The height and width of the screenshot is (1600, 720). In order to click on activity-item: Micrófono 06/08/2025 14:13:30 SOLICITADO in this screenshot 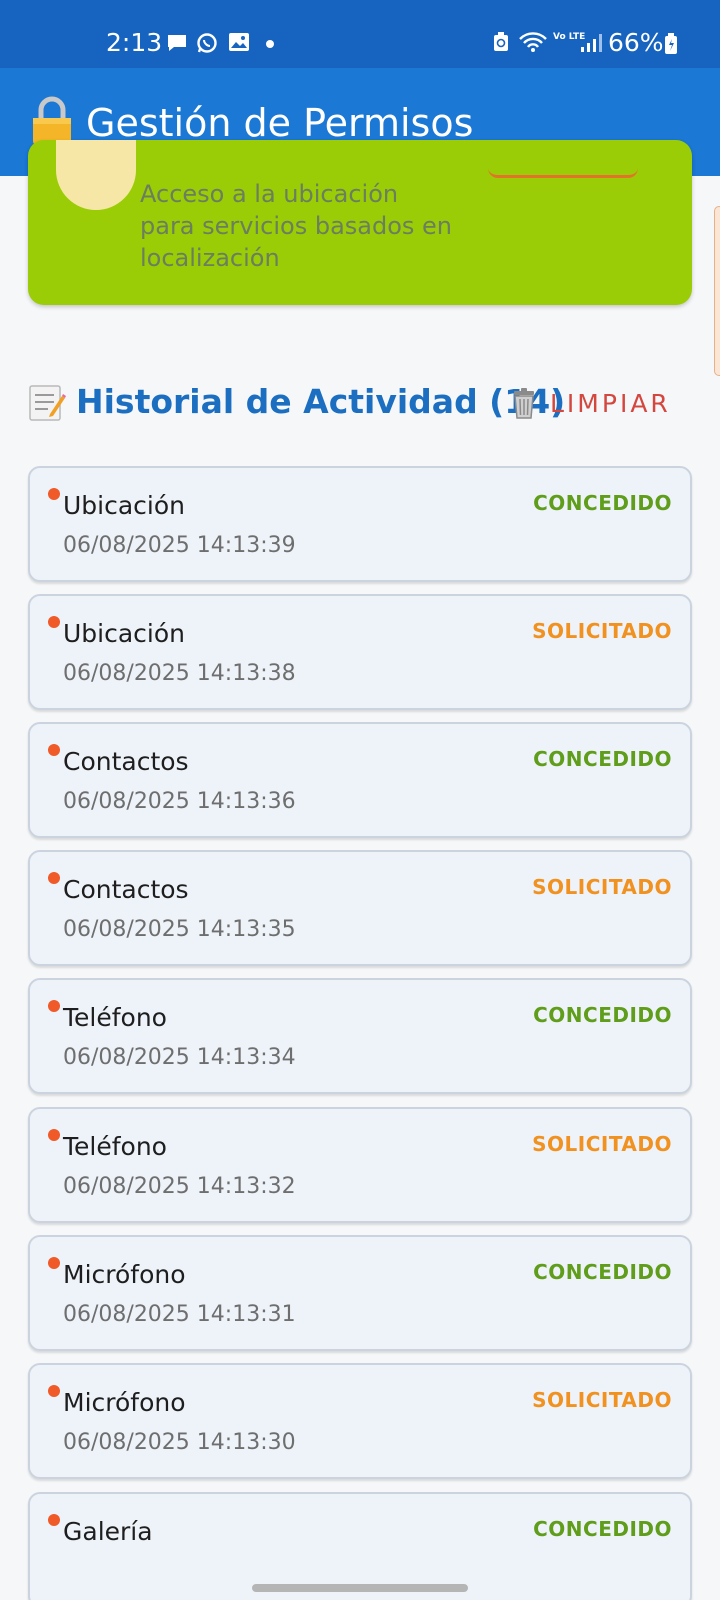, I will do `click(360, 1421)`.